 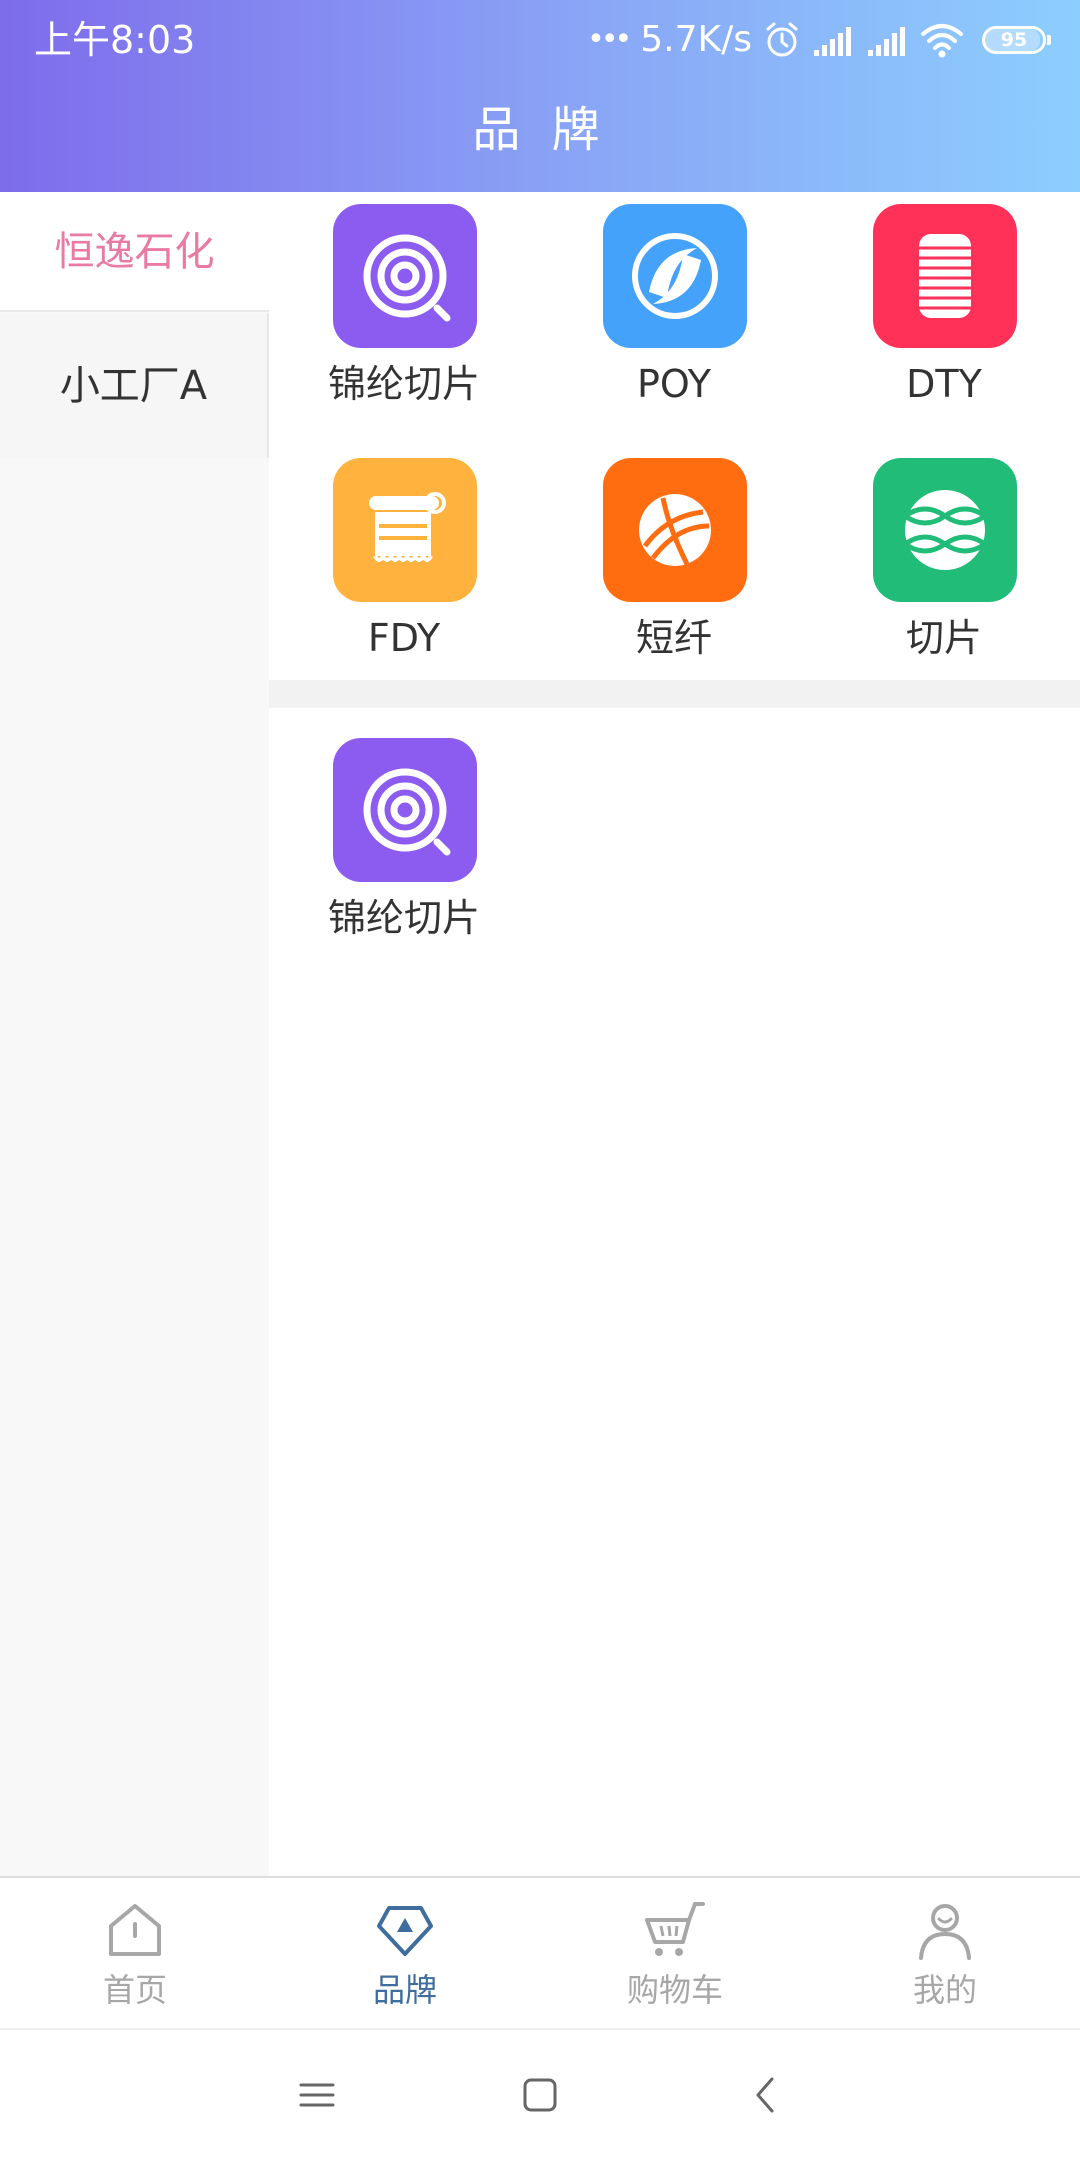 I want to click on status-indicators: ••• 5.7K/s 95, so click(x=819, y=40).